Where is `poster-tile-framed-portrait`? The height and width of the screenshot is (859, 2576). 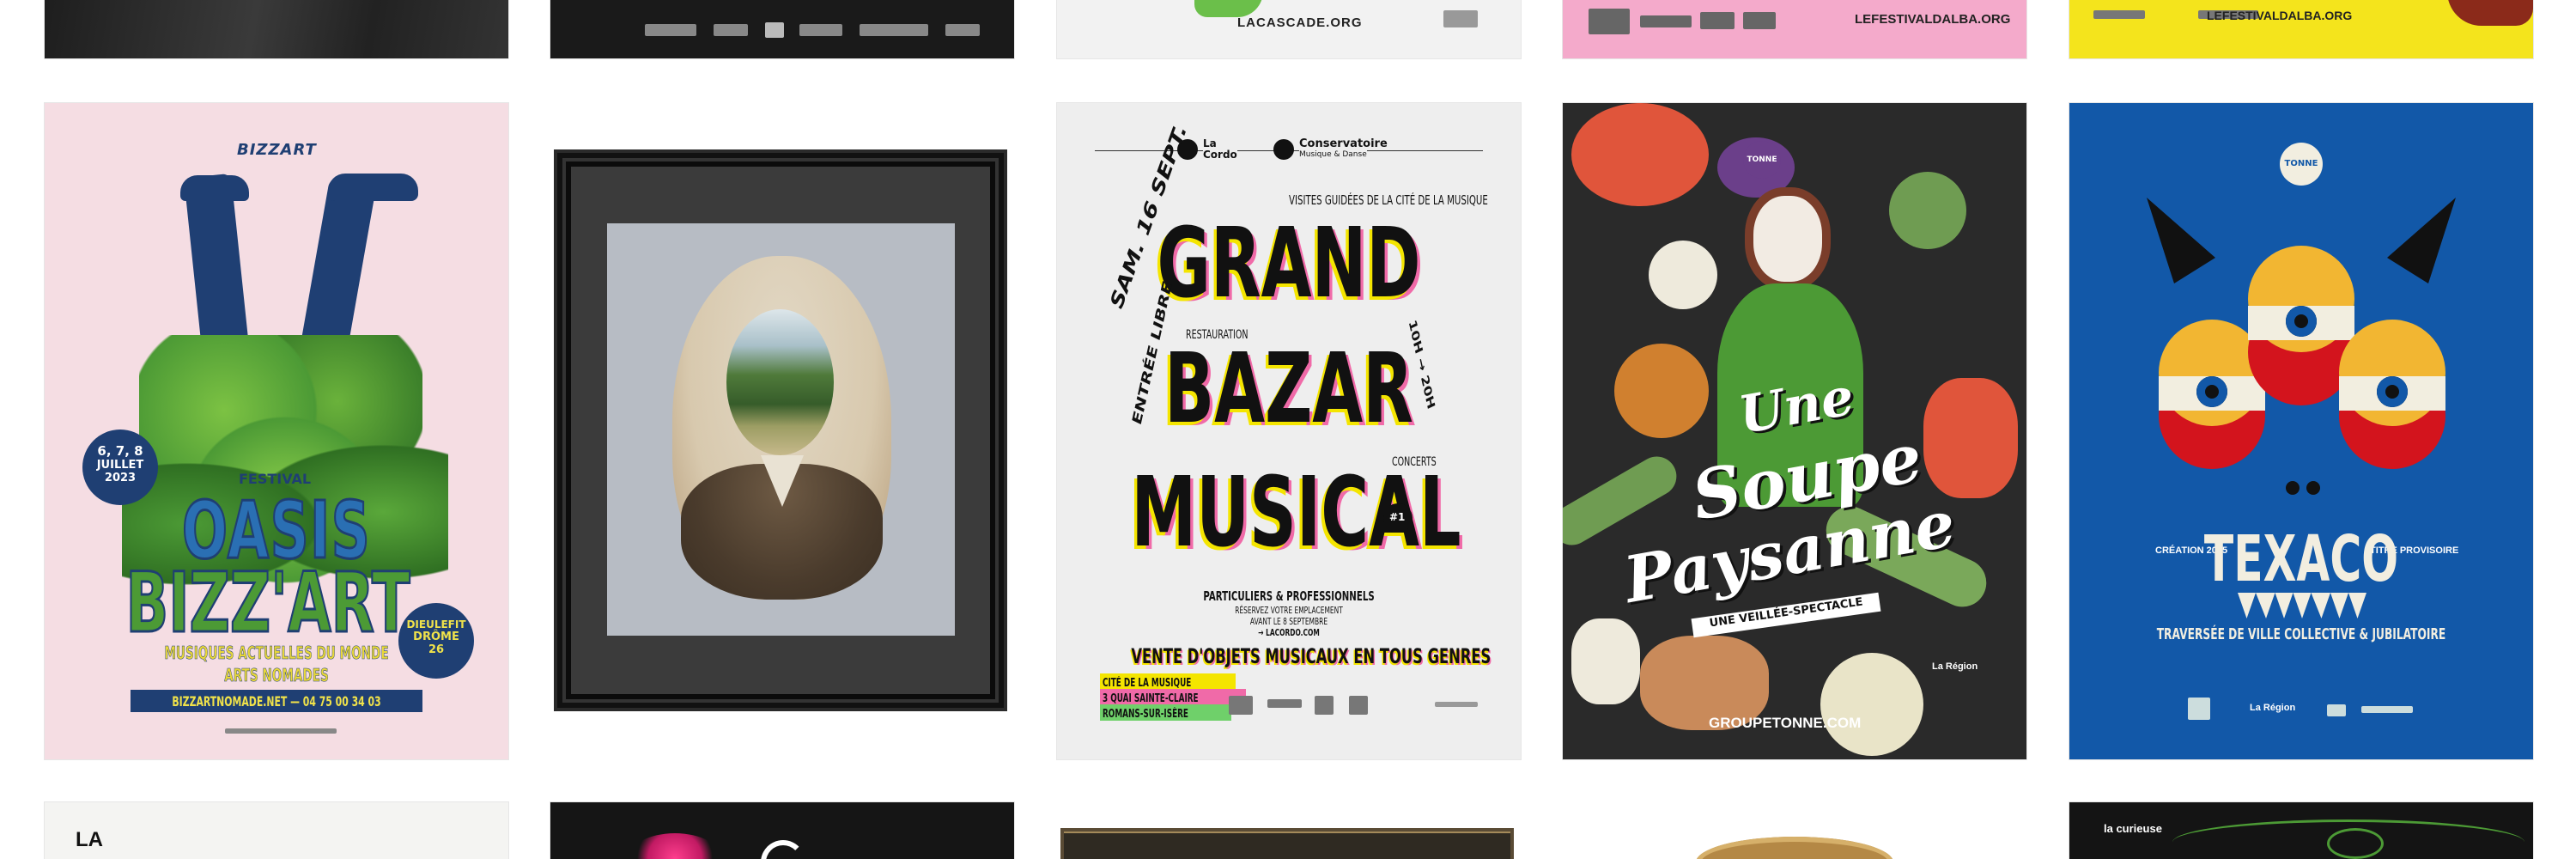
poster-tile-framed-portrait is located at coordinates (782, 431).